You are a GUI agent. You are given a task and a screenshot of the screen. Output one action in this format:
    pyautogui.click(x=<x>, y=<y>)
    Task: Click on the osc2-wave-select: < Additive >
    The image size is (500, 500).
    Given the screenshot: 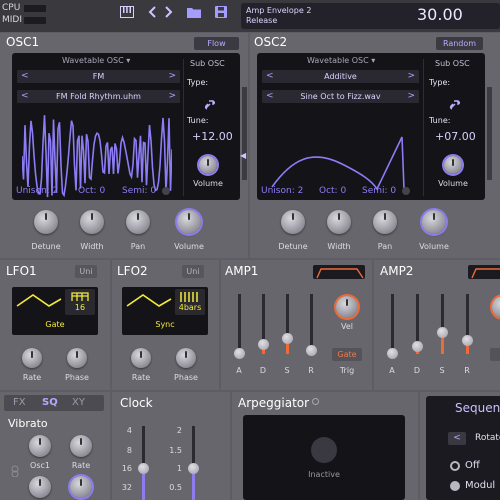 What is the action you would take?
    pyautogui.click(x=340, y=76)
    